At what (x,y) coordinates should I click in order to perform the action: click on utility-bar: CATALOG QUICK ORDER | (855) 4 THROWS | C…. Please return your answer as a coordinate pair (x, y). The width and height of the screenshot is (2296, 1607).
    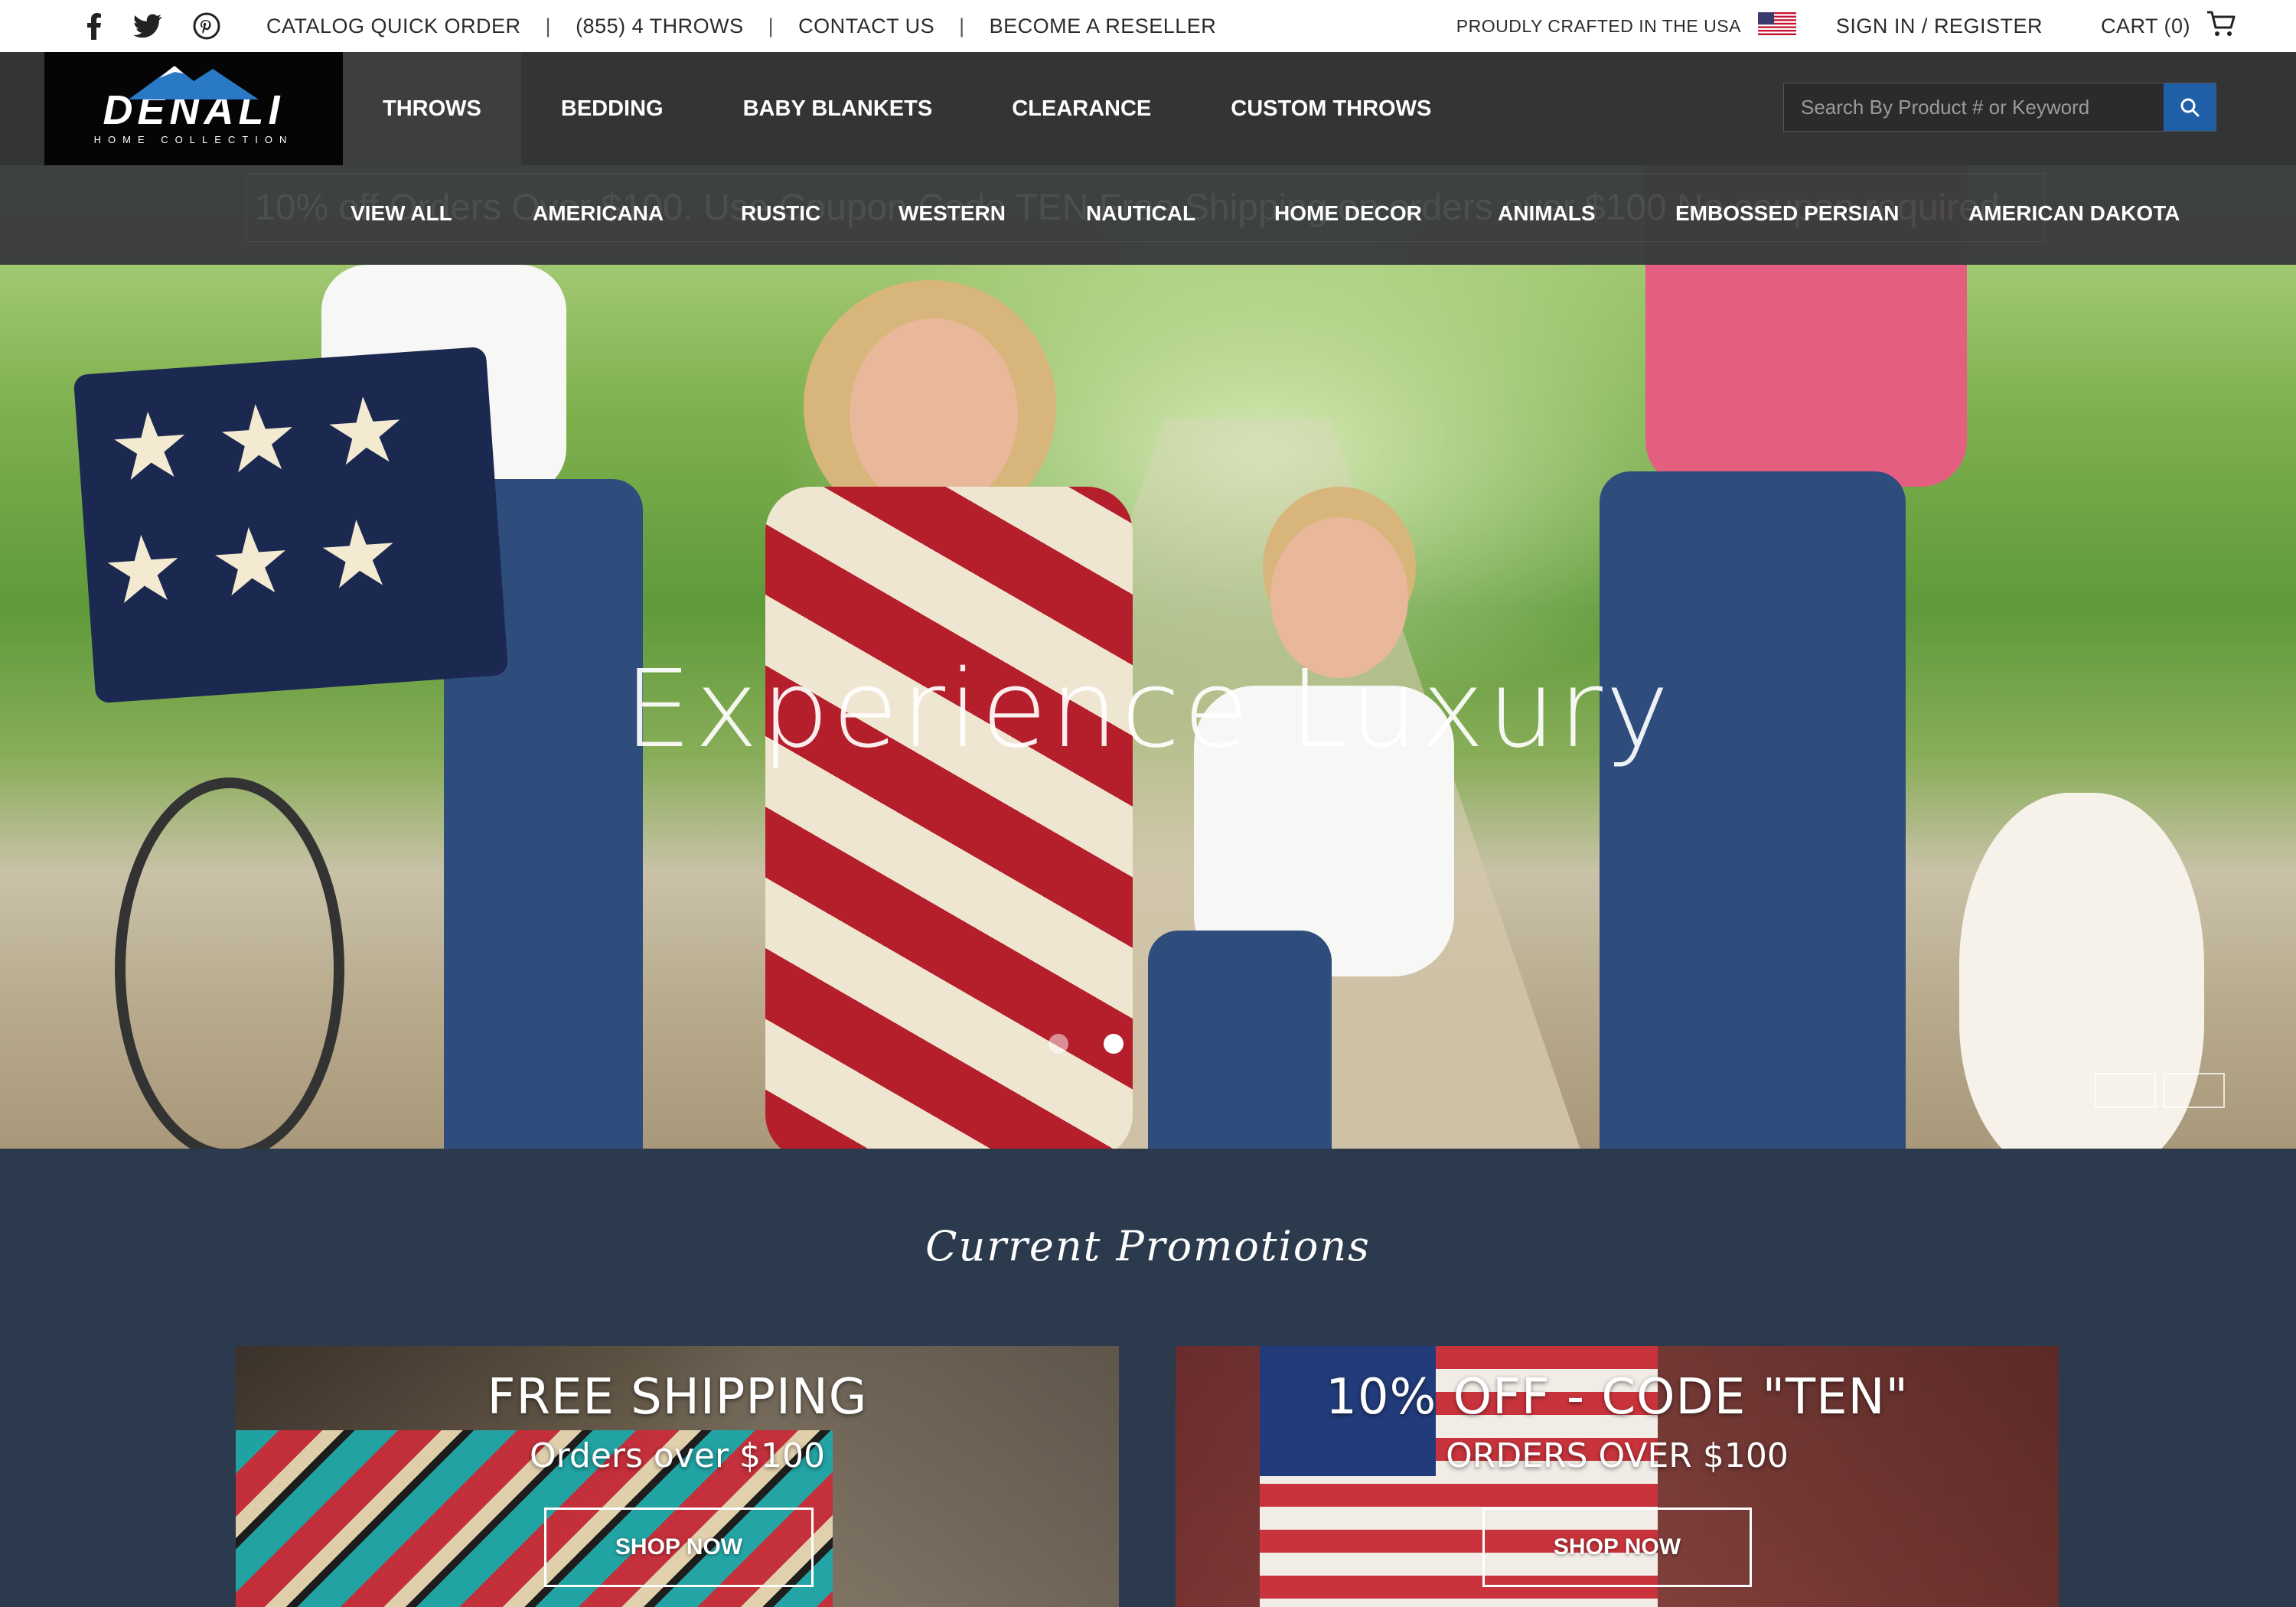
    Looking at the image, I should click on (1148, 26).